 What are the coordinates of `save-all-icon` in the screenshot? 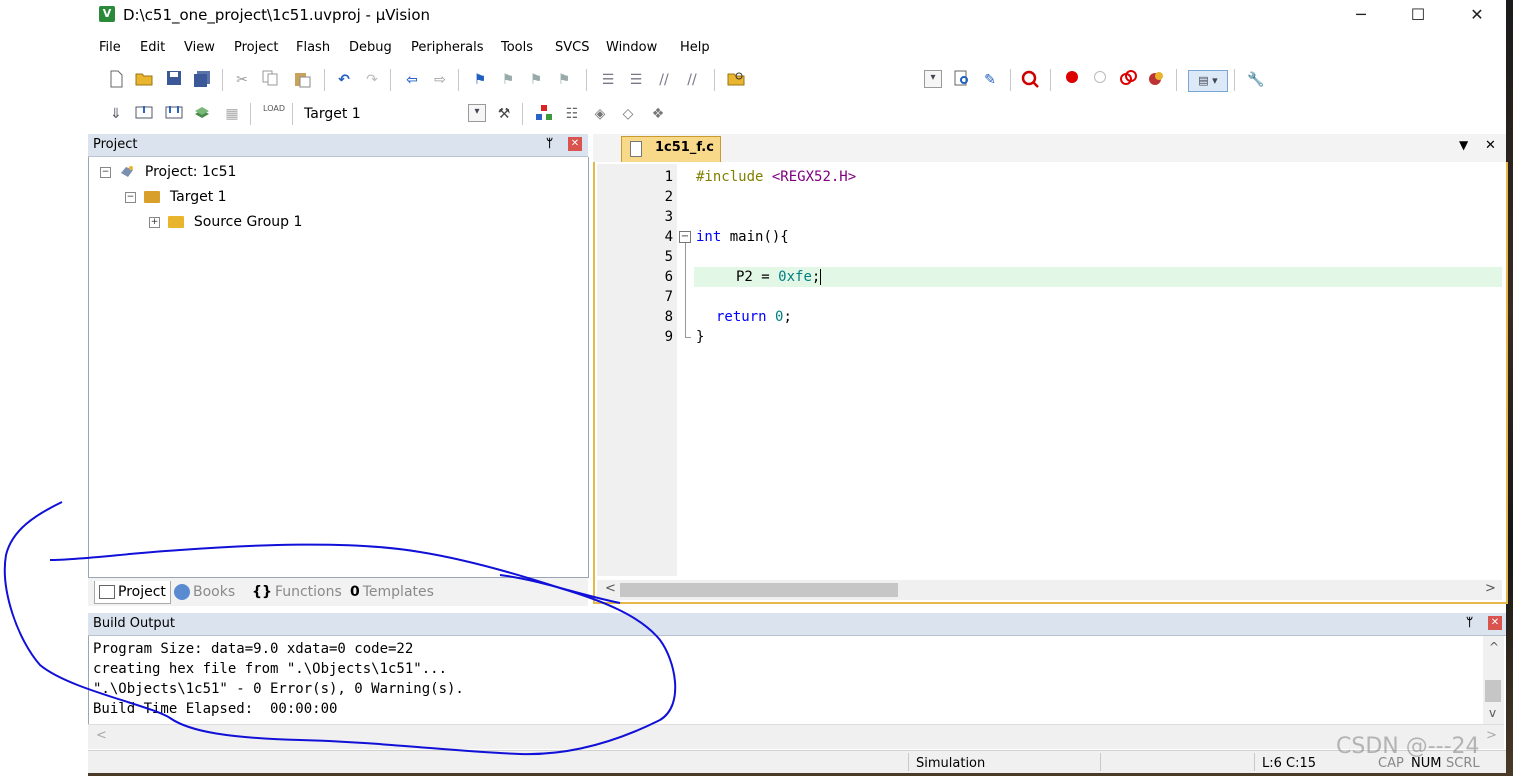 It's located at (202, 80).